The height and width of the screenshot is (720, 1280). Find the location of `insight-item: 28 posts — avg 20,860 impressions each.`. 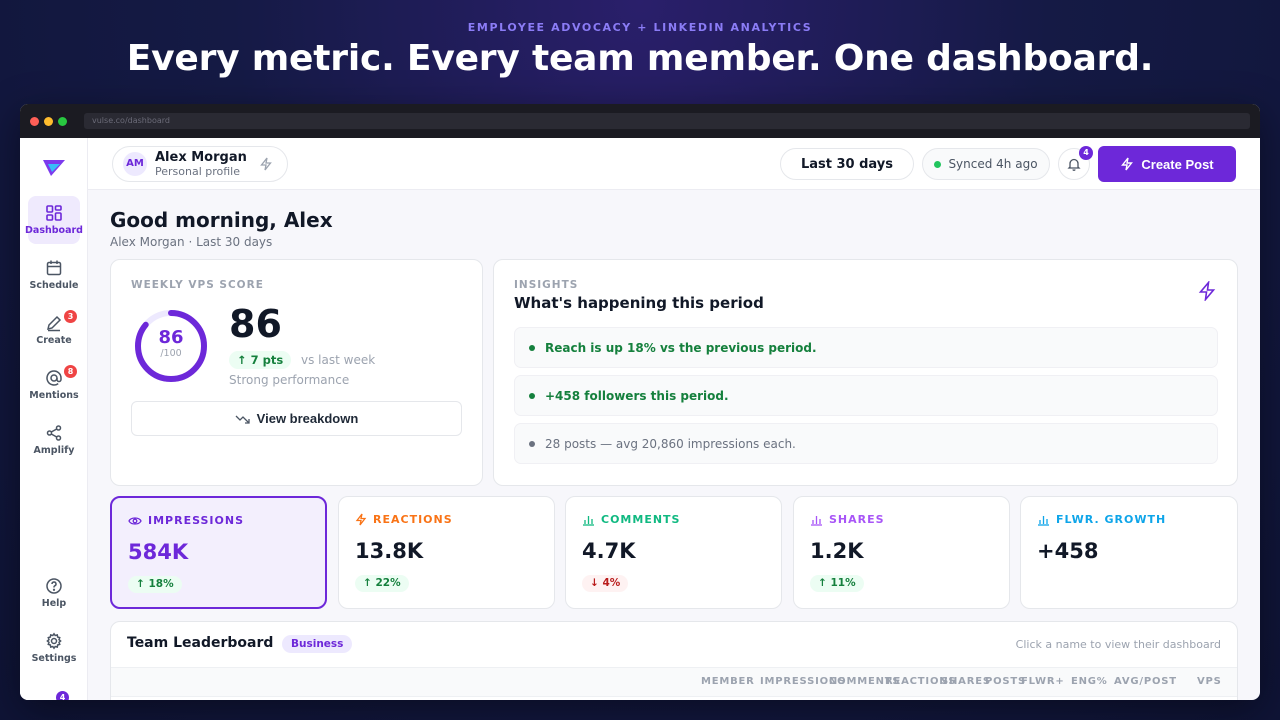

insight-item: 28 posts — avg 20,860 impressions each. is located at coordinates (866, 443).